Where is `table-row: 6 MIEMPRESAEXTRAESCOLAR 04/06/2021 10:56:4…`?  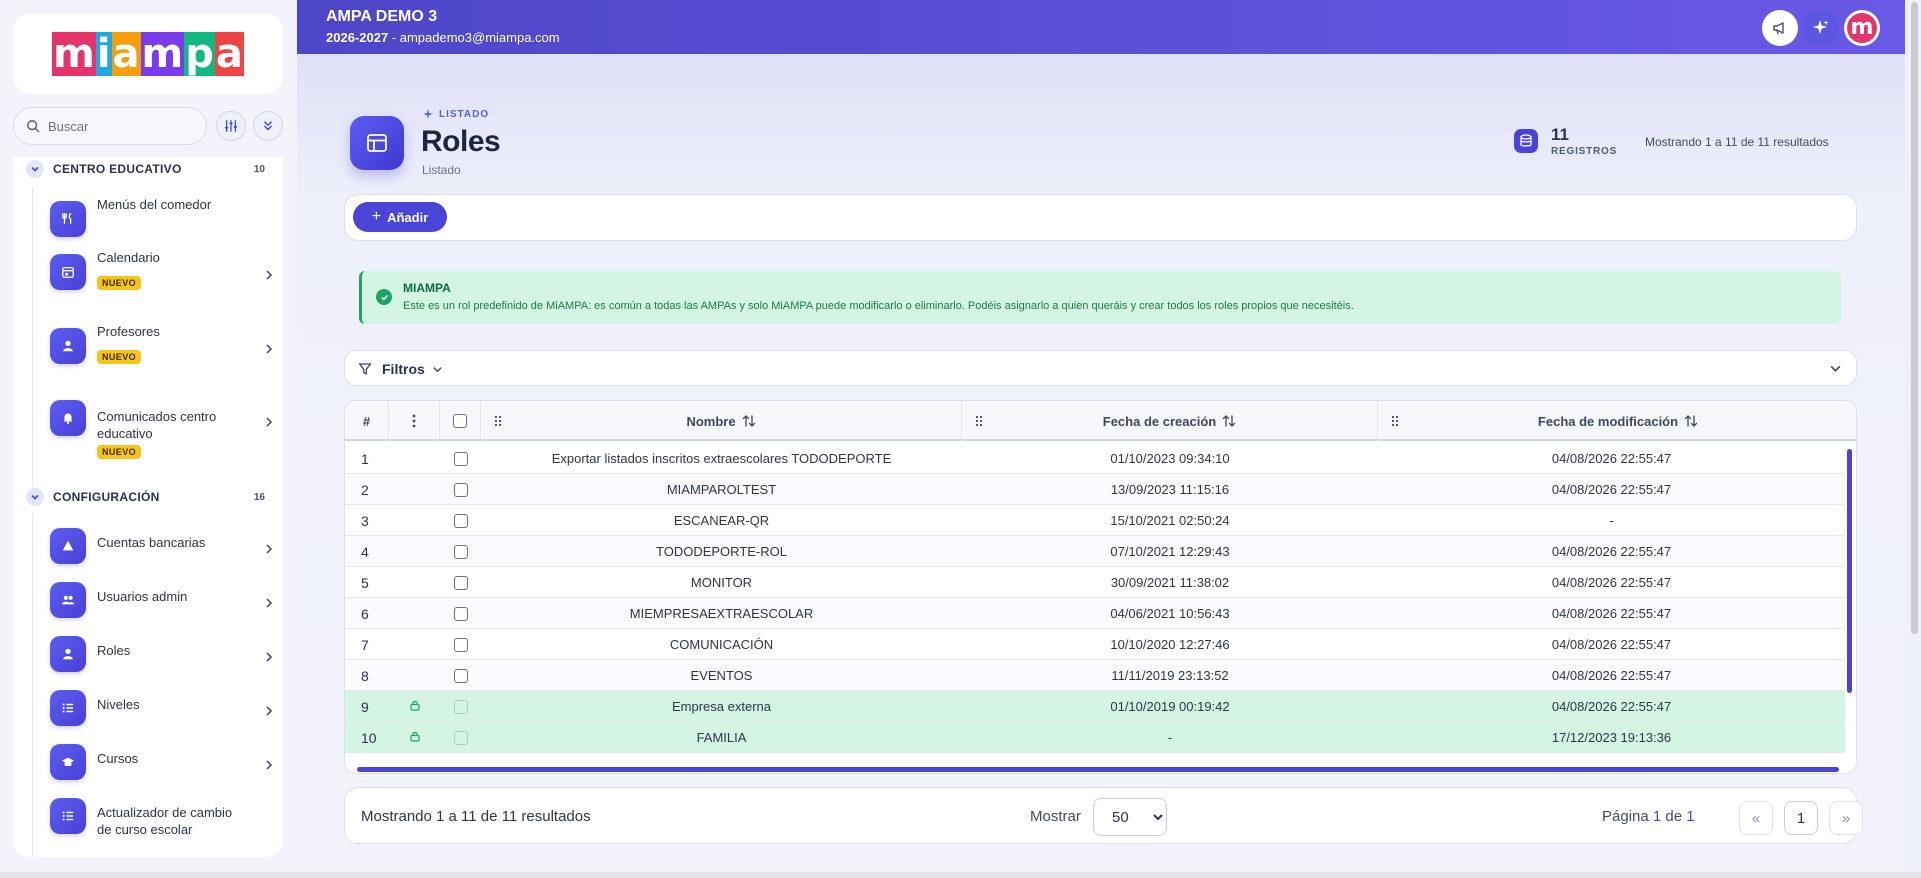
table-row: 6 MIEMPRESAEXTRAESCOLAR 04/06/2021 10:56:4… is located at coordinates (1095, 613).